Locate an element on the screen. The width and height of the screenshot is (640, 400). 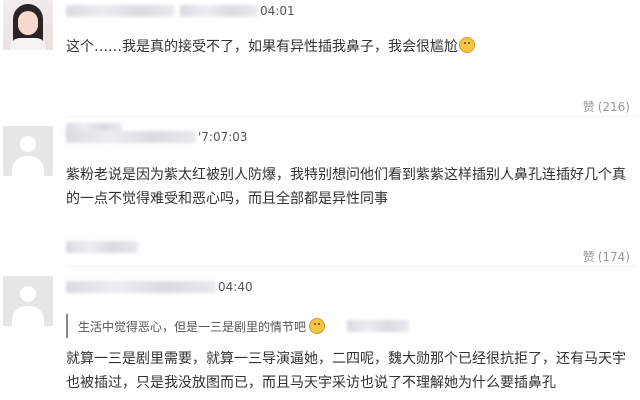
like-count: (174) is located at coordinates (613, 256).